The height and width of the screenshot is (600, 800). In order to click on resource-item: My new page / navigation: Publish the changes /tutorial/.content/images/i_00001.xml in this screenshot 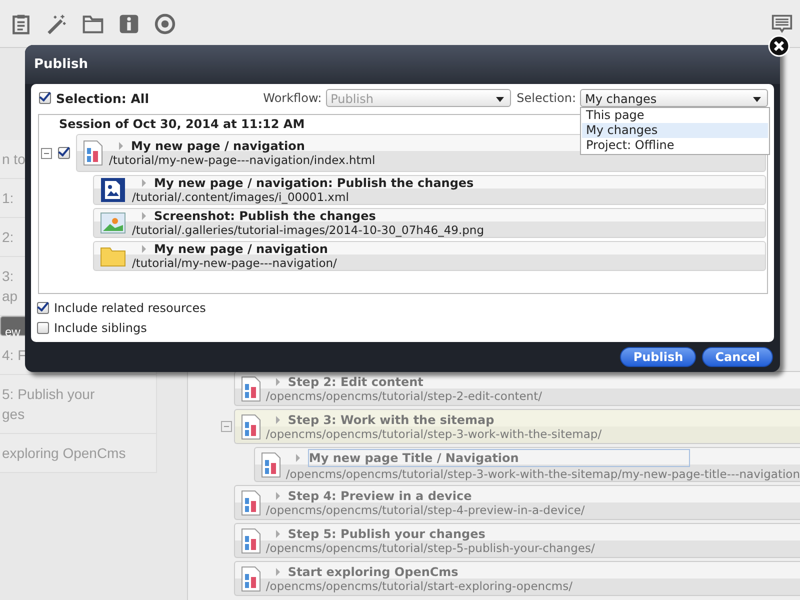, I will do `click(429, 190)`.